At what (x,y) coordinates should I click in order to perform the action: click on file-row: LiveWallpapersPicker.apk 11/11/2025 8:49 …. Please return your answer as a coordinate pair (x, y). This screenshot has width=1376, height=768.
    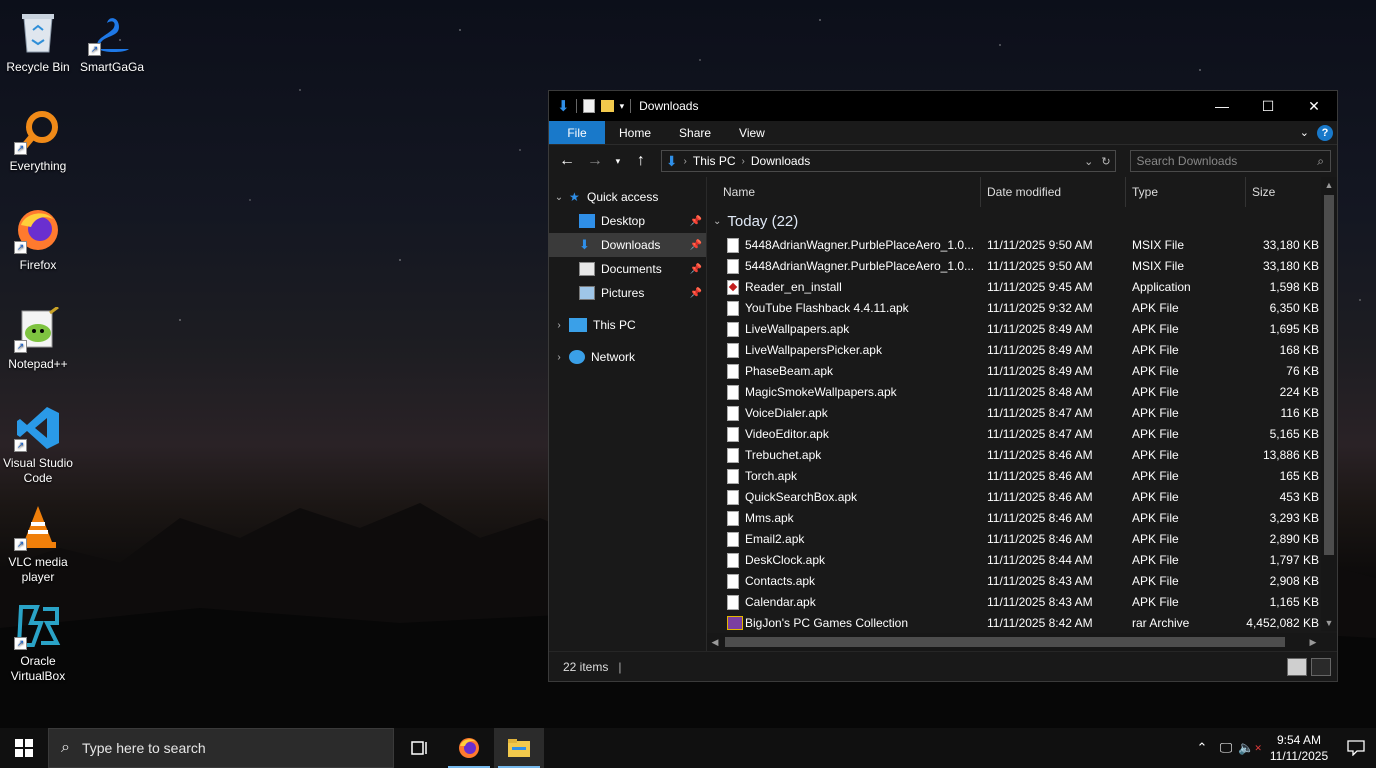
    Looking at the image, I should click on (1022, 350).